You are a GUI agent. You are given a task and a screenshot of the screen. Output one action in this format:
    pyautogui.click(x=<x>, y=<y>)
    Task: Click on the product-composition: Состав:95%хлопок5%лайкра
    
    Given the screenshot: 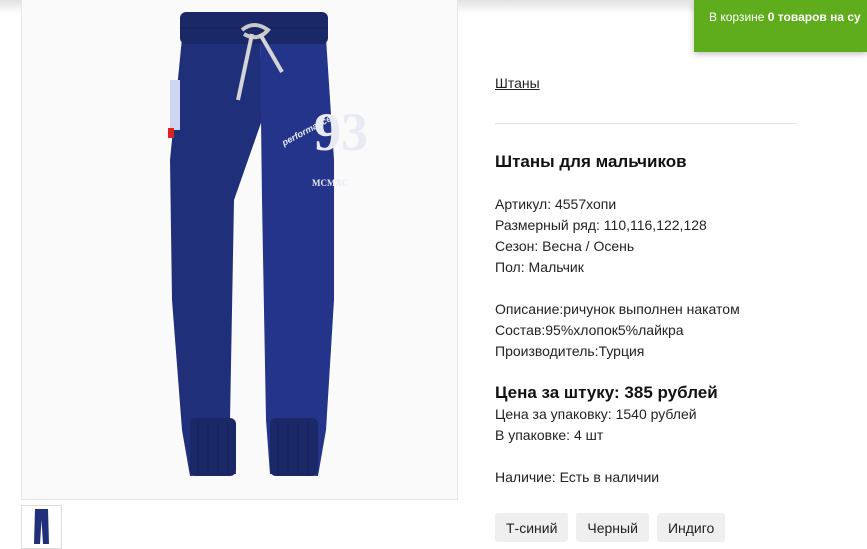 What is the action you would take?
    pyautogui.click(x=589, y=330)
    